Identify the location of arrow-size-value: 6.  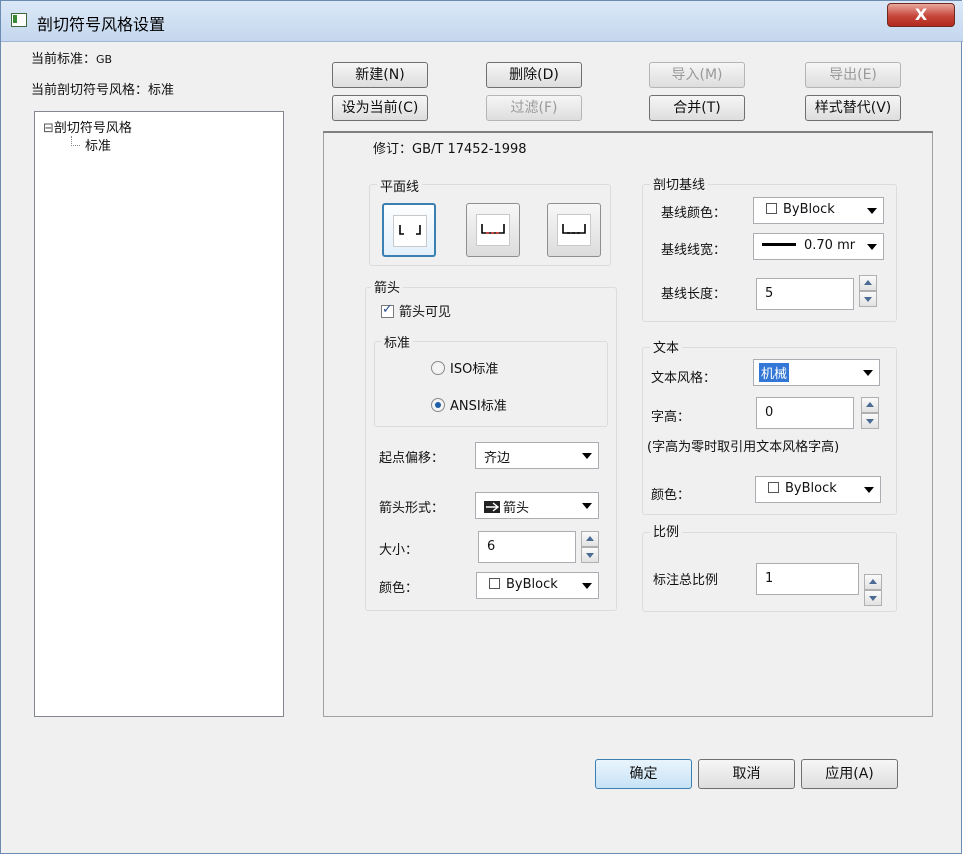
(491, 546).